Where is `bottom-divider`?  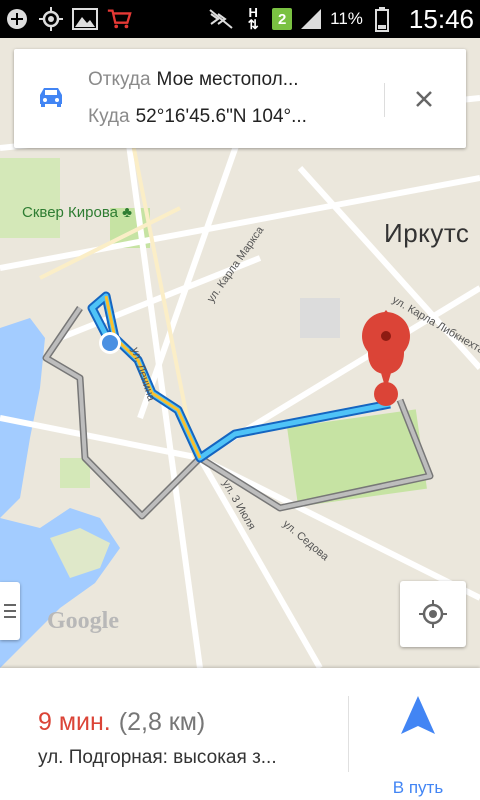 bottom-divider is located at coordinates (348, 734).